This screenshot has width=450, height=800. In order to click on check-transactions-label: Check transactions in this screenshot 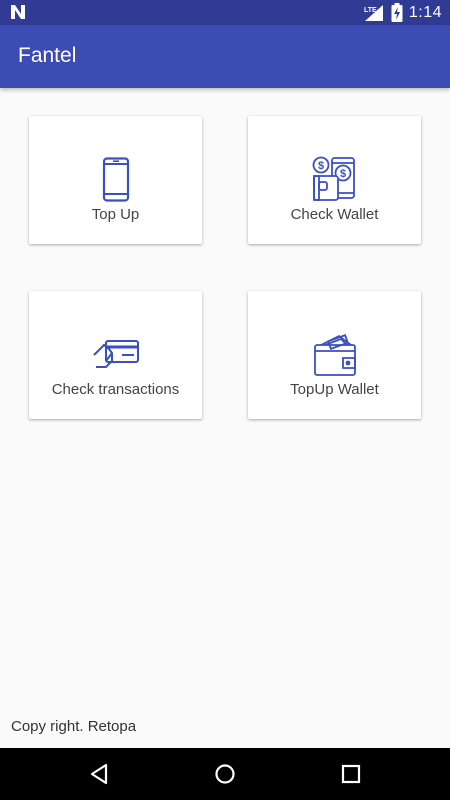, I will do `click(115, 389)`.